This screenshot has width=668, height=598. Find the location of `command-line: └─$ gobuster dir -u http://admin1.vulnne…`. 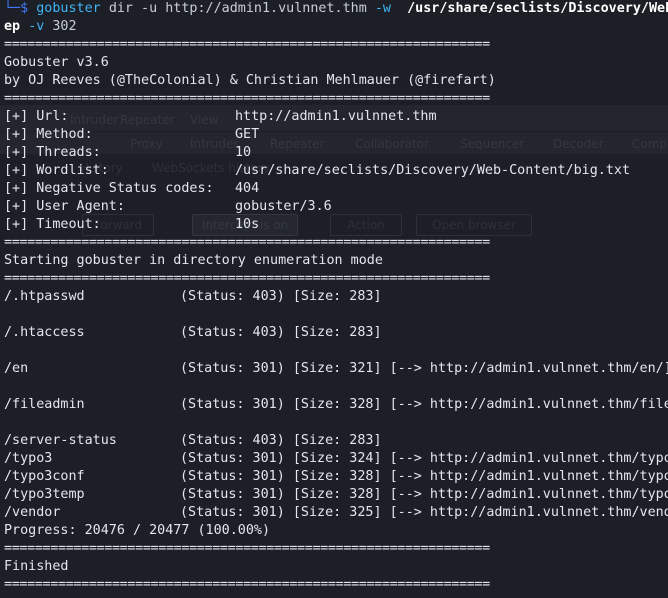

command-line: └─$ gobuster dir -u http://admin1.vulnne… is located at coordinates (336, 9).